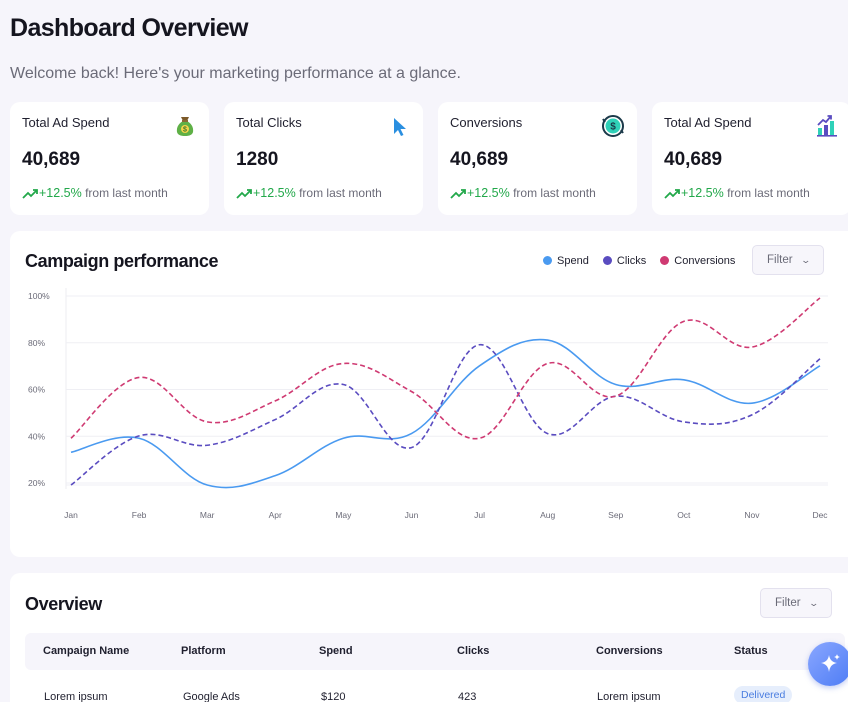  I want to click on table-cell: $120, so click(333, 696).